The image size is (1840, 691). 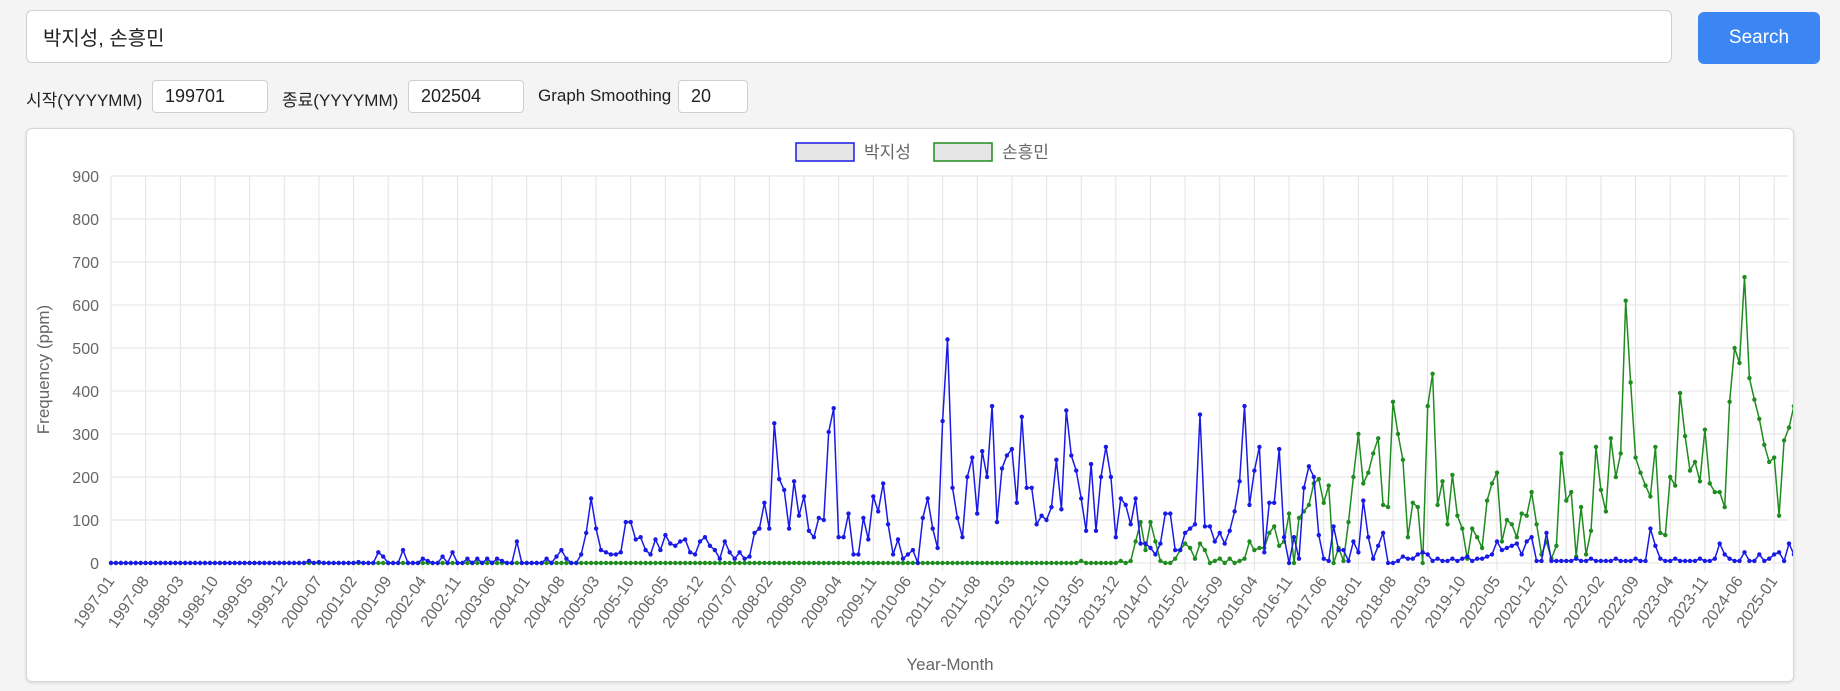 I want to click on start-date-input, so click(x=210, y=96).